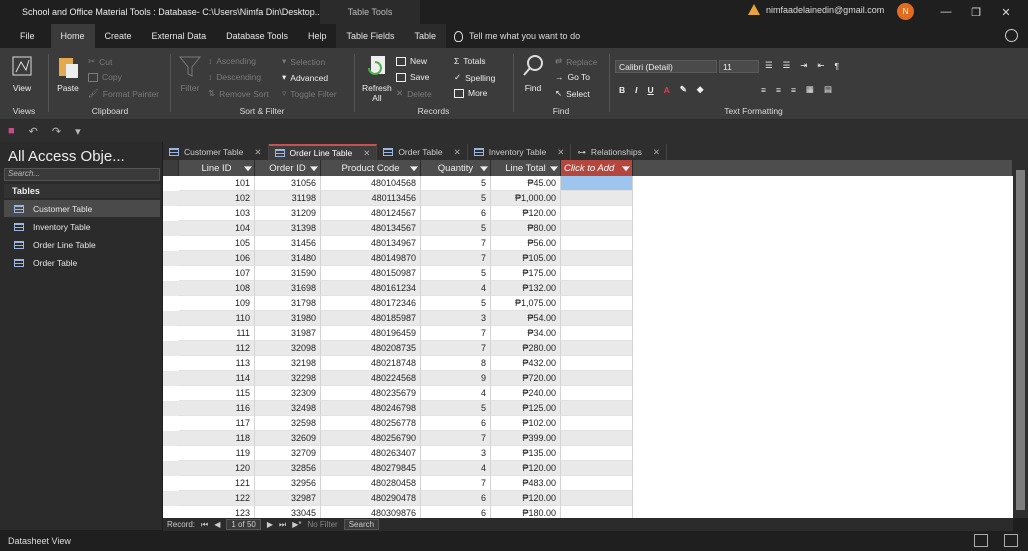 The image size is (1028, 551). I want to click on table-cell: 32609, so click(288, 438).